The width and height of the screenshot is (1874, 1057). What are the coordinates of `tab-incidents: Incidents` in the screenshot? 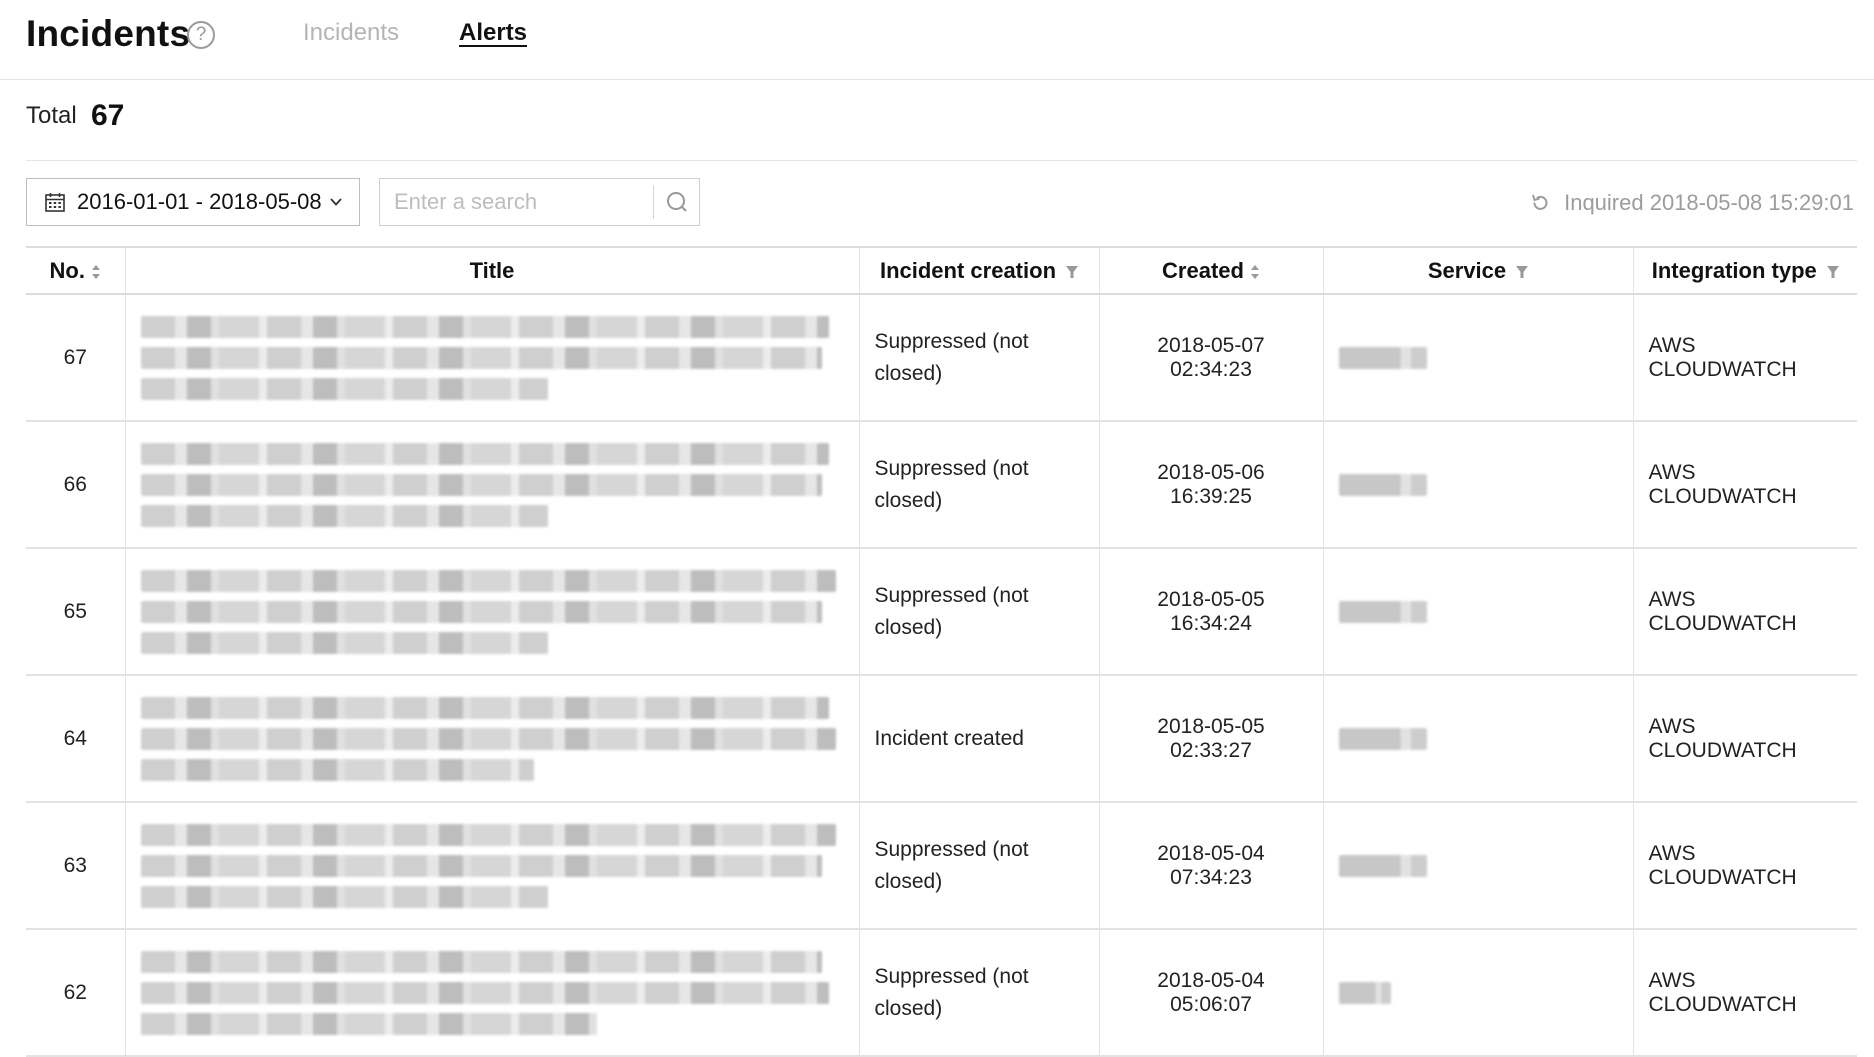 It's located at (351, 33).